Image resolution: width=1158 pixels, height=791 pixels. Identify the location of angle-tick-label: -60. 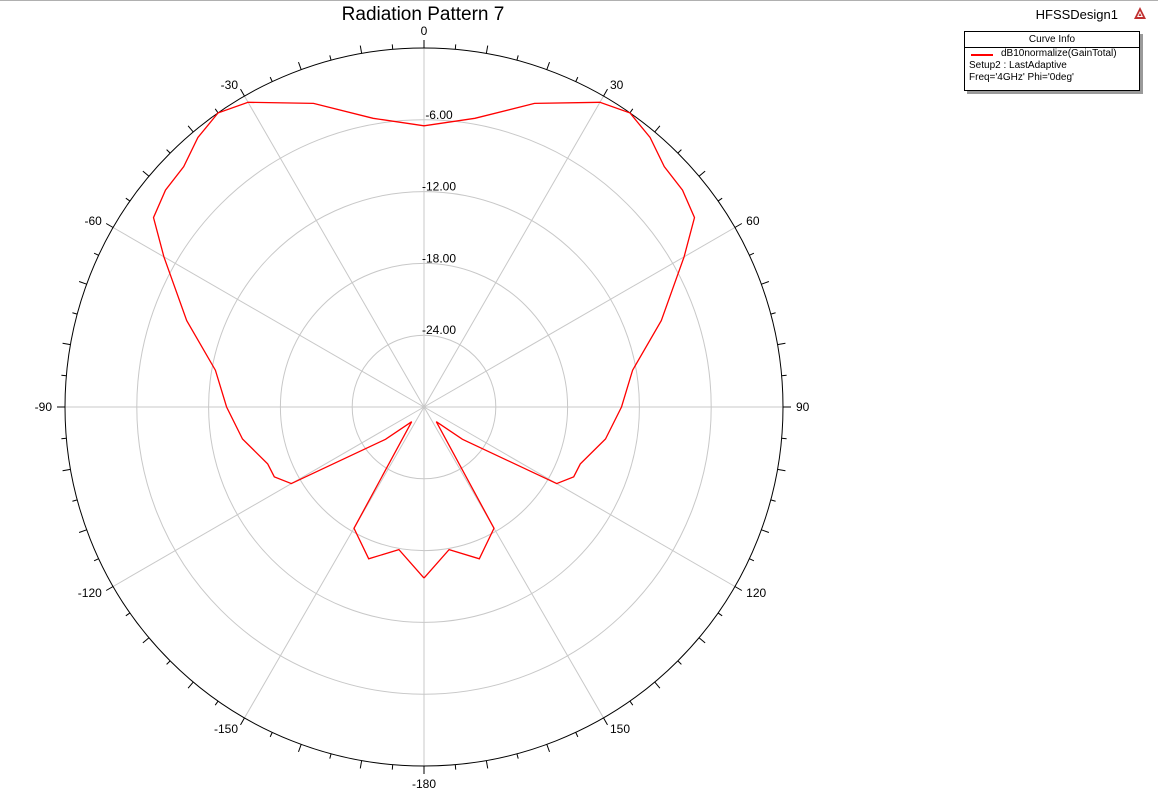
(93, 221).